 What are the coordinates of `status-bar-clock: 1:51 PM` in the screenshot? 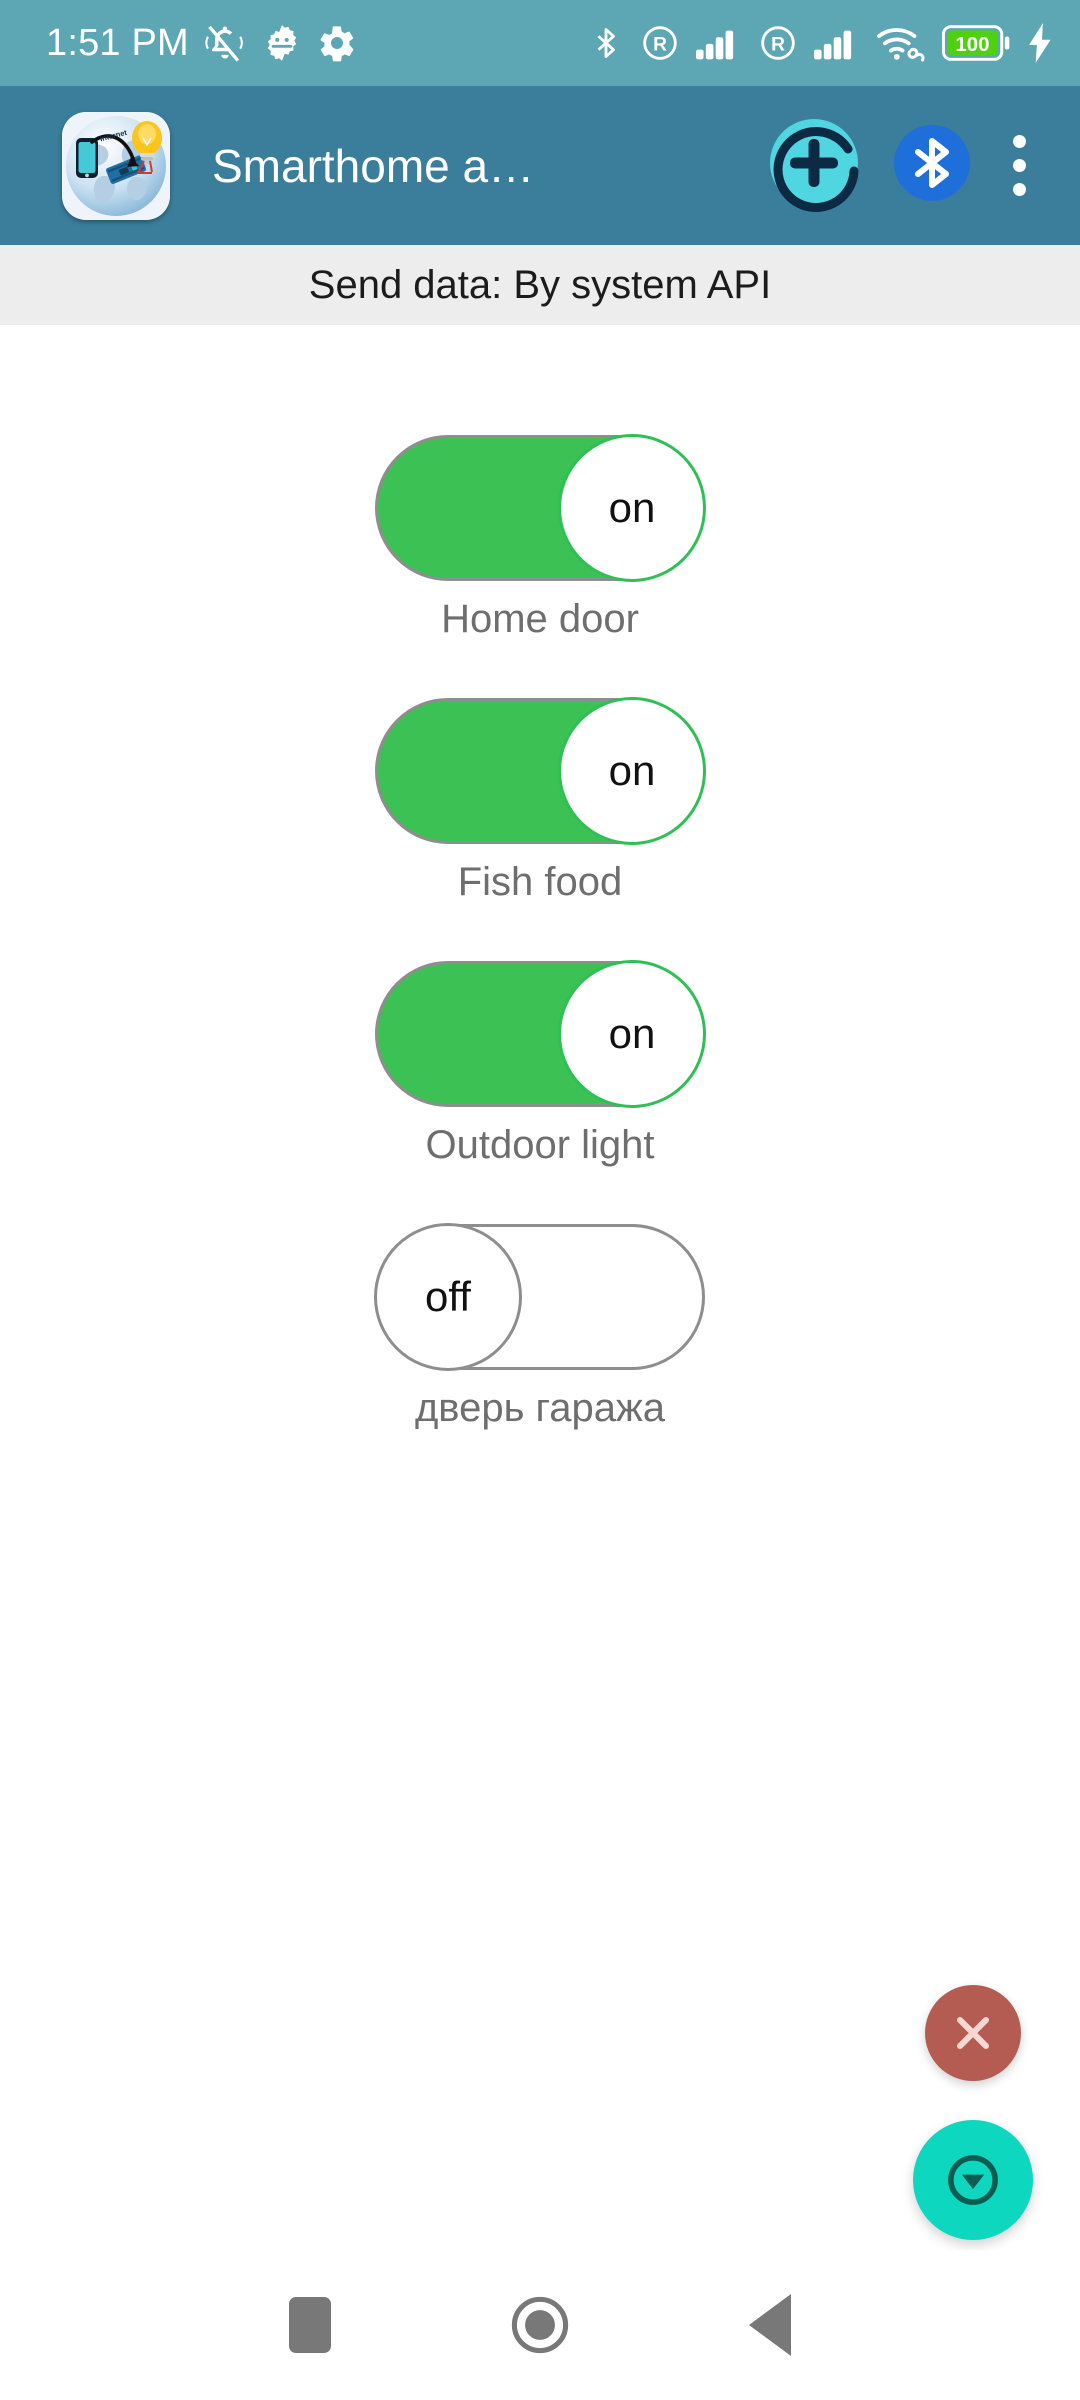 It's located at (117, 43).